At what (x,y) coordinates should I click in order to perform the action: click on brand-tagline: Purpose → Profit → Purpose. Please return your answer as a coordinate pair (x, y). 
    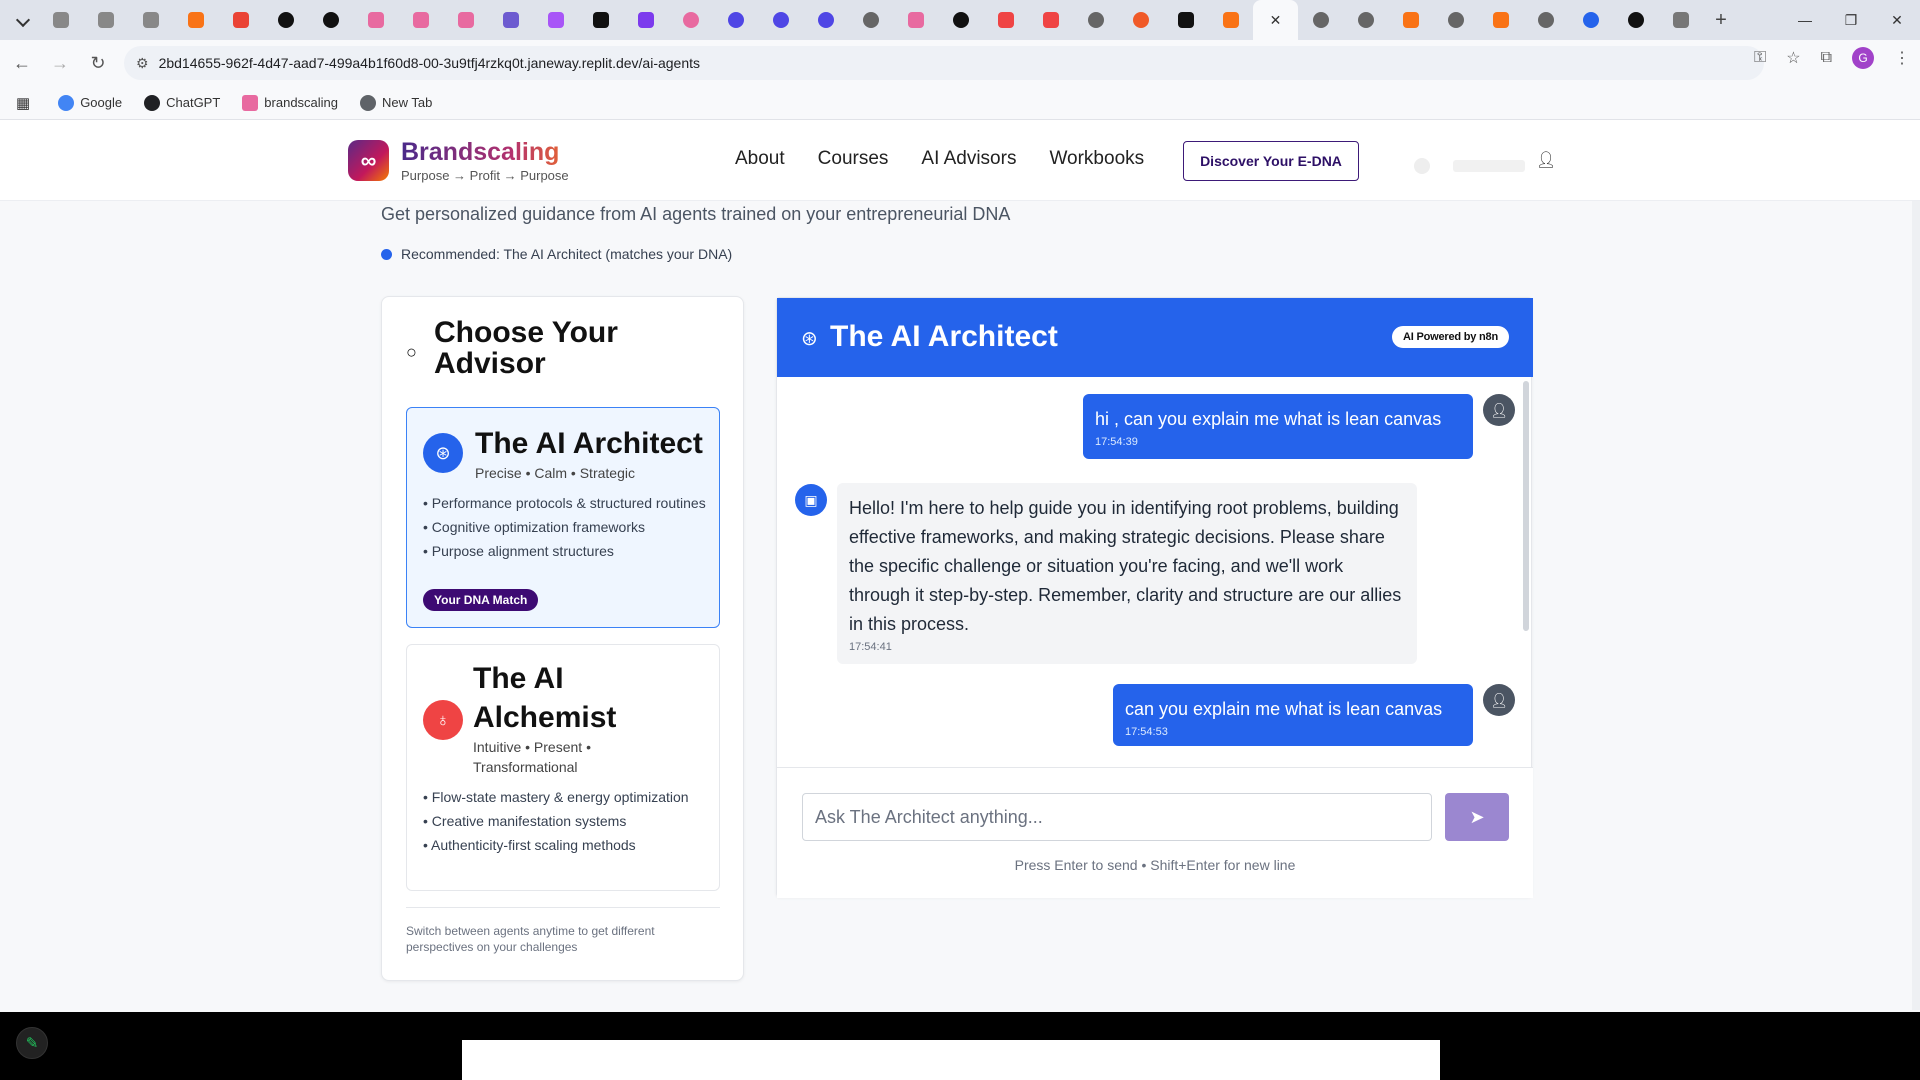
    Looking at the image, I should click on (485, 175).